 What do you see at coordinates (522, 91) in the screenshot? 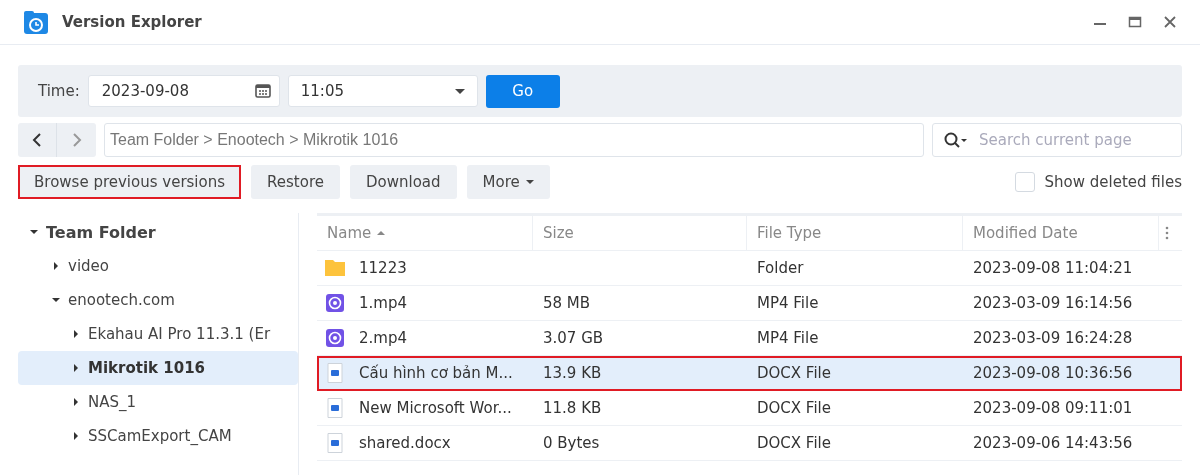
I see `go-button: Go` at bounding box center [522, 91].